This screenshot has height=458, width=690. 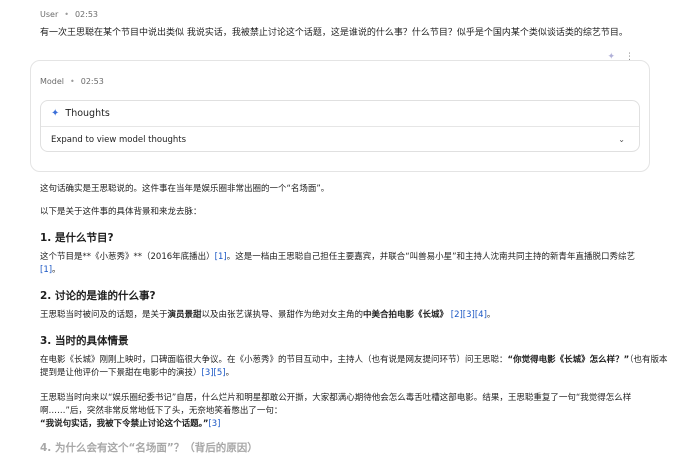 What do you see at coordinates (121, 212) in the screenshot?
I see `answer-intro-2: 以下是关于这件事的具体背景和来龙去脉：` at bounding box center [121, 212].